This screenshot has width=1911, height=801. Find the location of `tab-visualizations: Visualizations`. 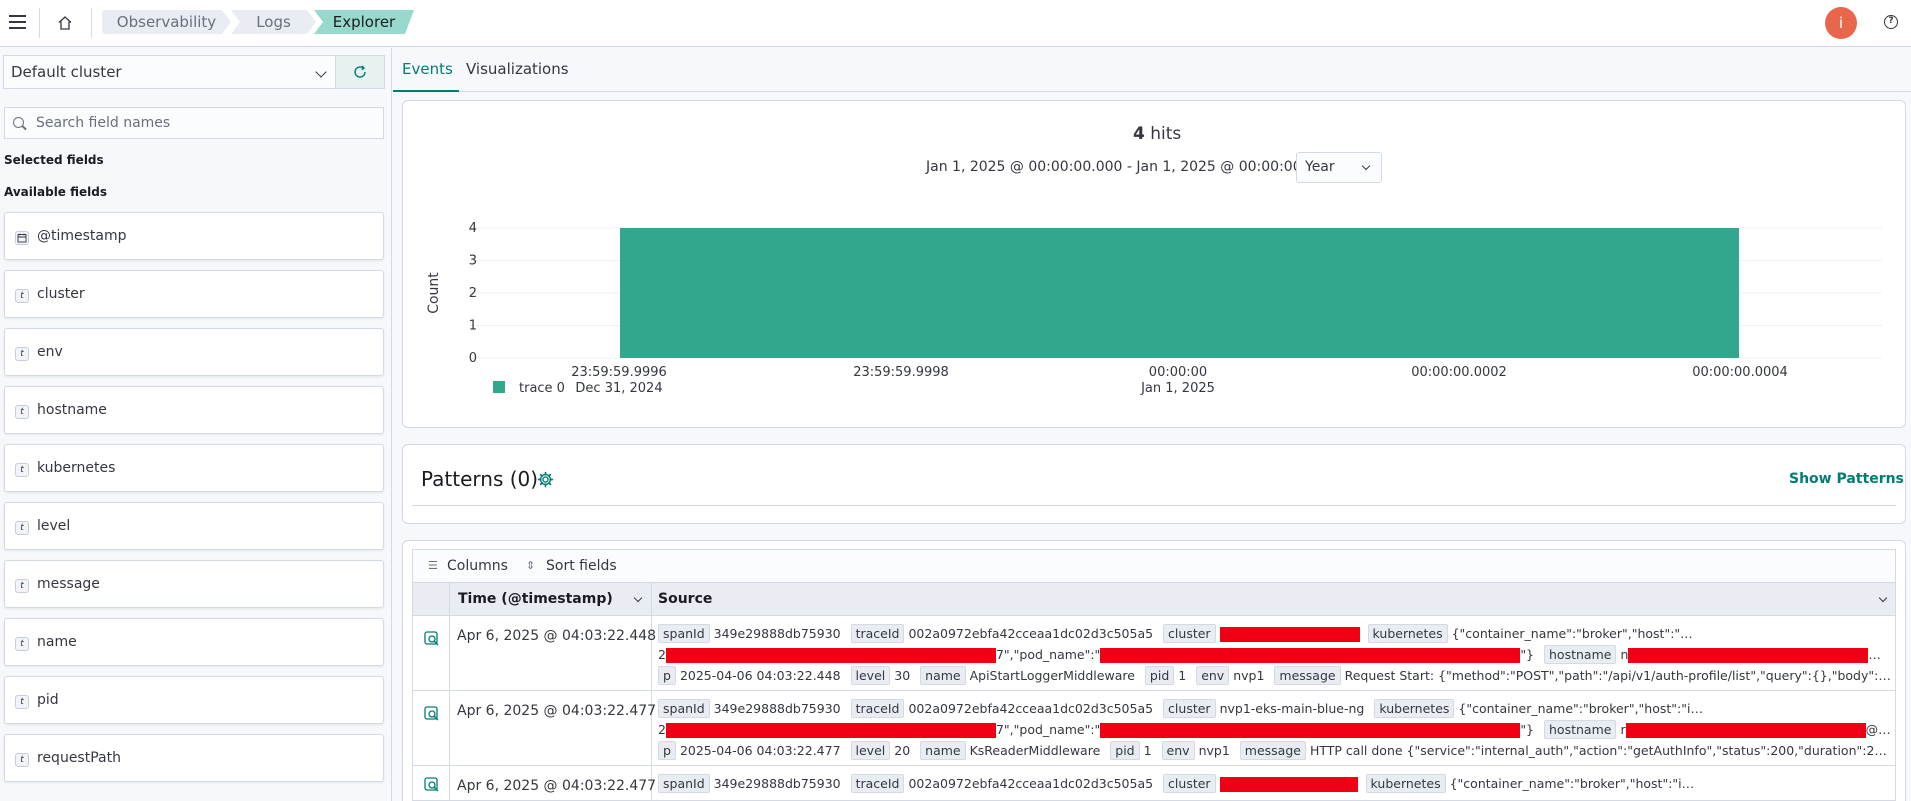

tab-visualizations: Visualizations is located at coordinates (517, 69).